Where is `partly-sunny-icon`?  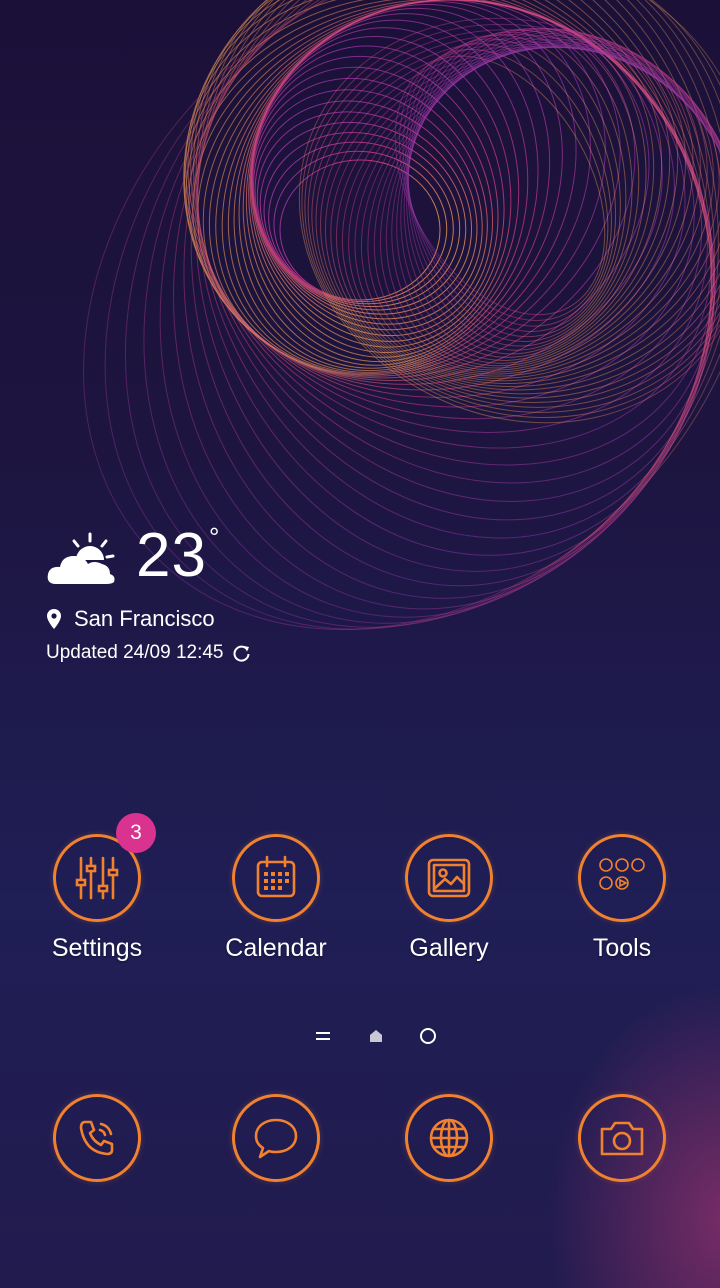 partly-sunny-icon is located at coordinates (81, 558).